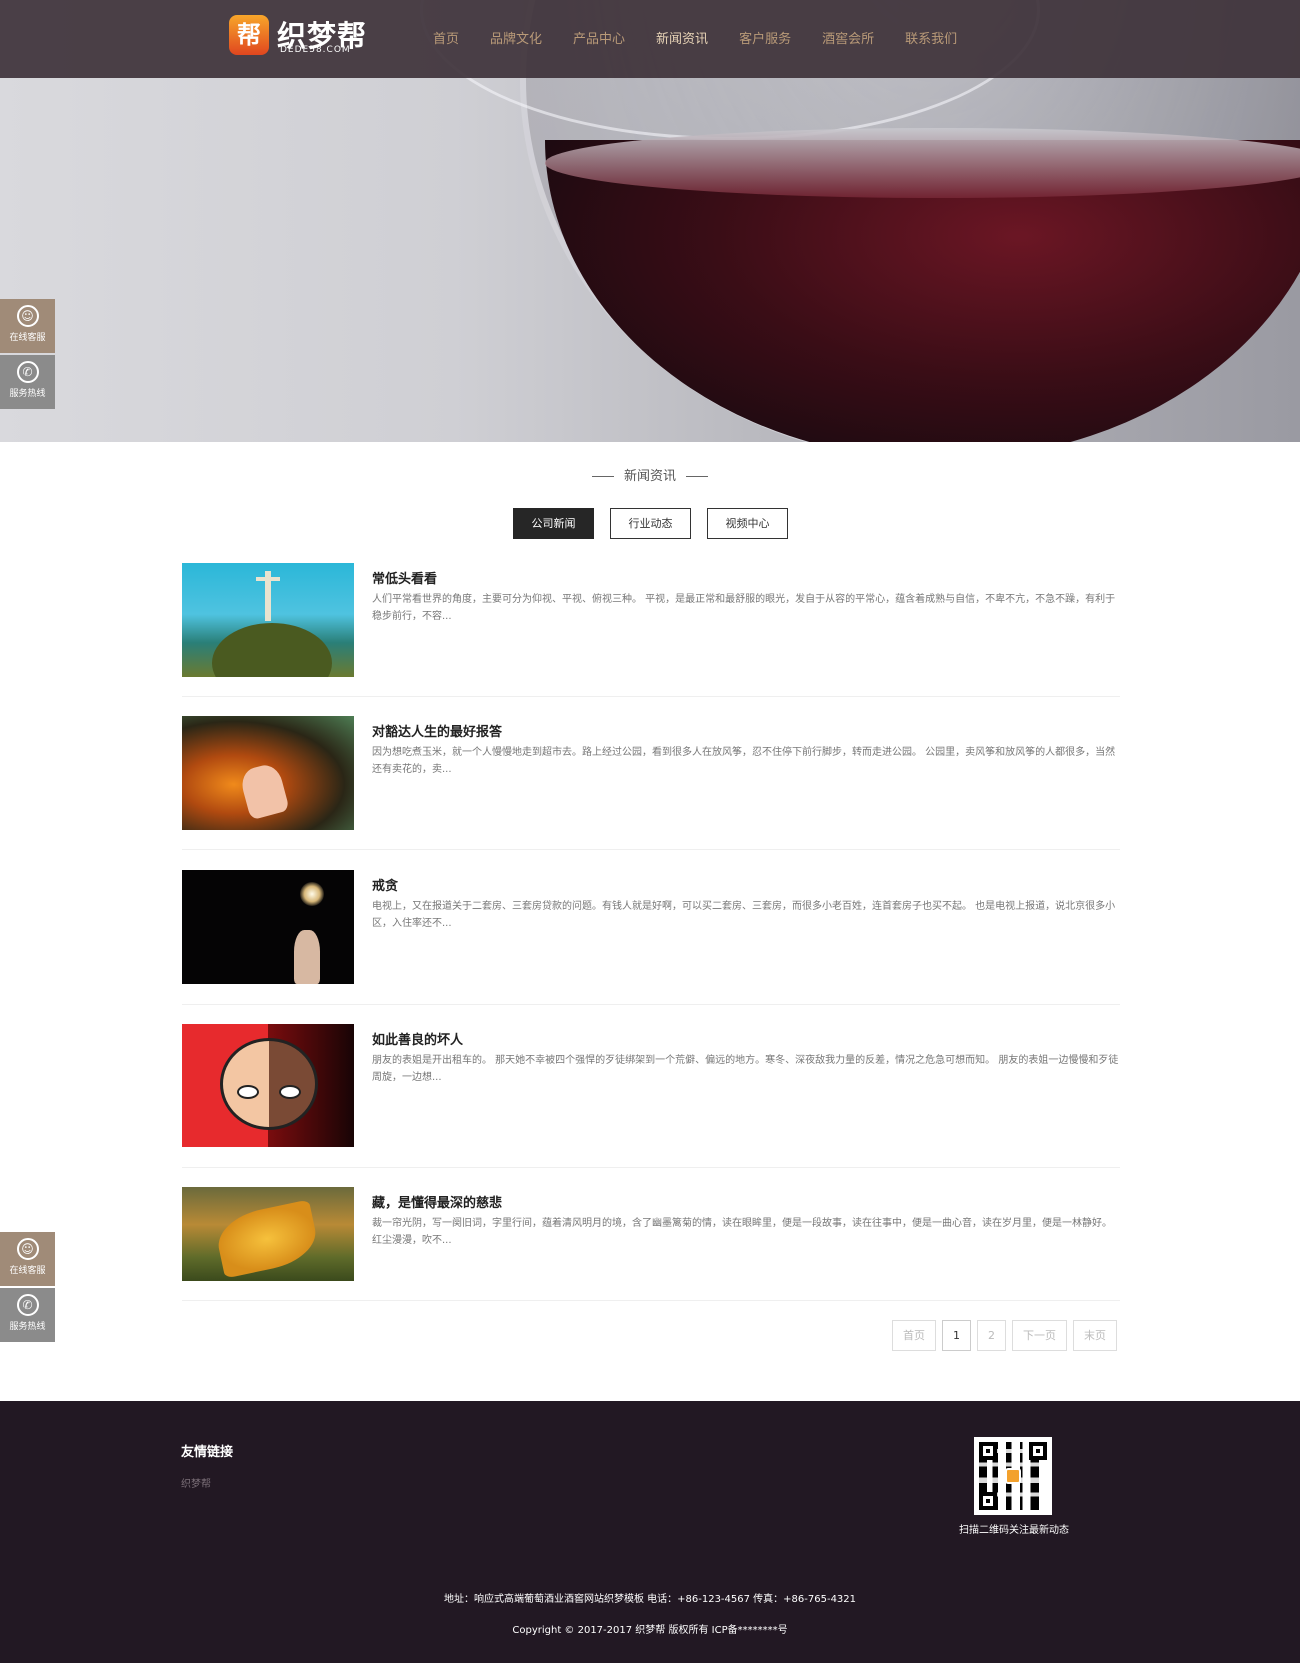 This screenshot has width=1300, height=1663. I want to click on nav-item-service: 客户服务, so click(765, 39).